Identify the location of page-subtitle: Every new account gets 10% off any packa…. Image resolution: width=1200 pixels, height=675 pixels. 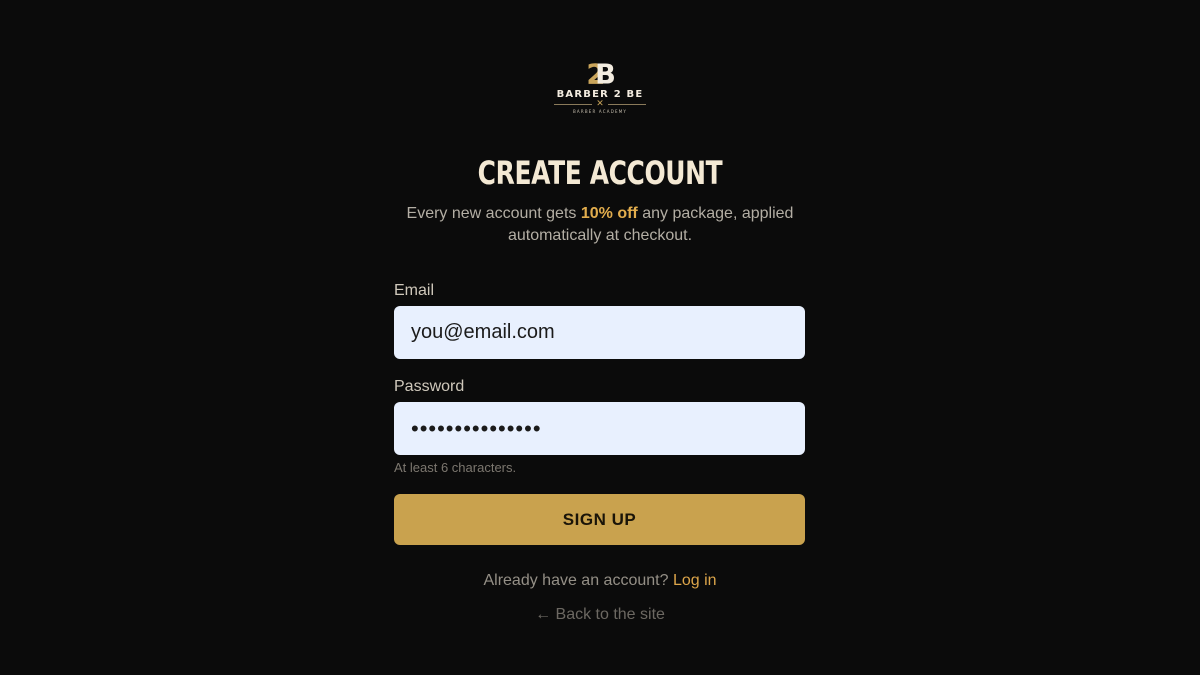
(600, 225).